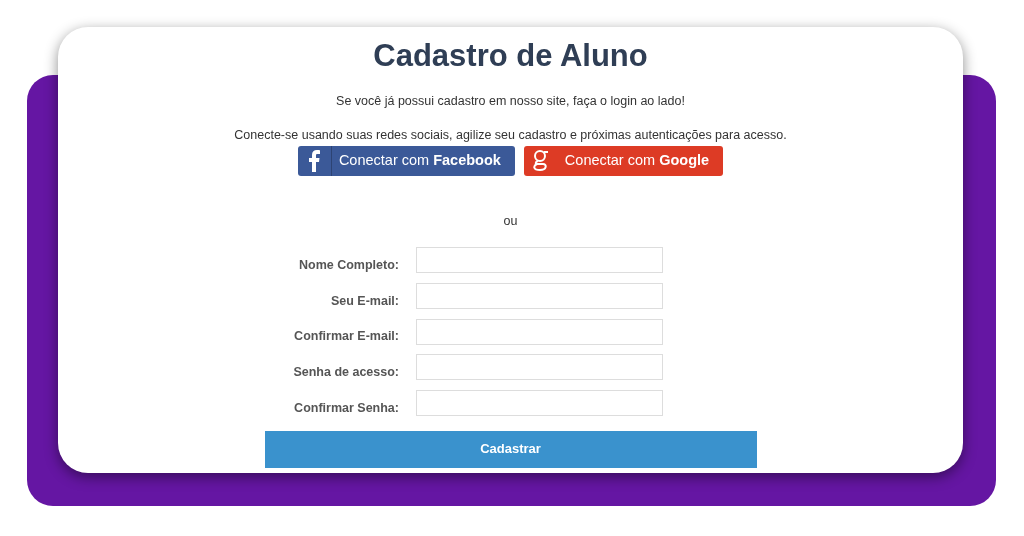 The image size is (1024, 536). I want to click on field-label: Seu E-mail:, so click(364, 301).